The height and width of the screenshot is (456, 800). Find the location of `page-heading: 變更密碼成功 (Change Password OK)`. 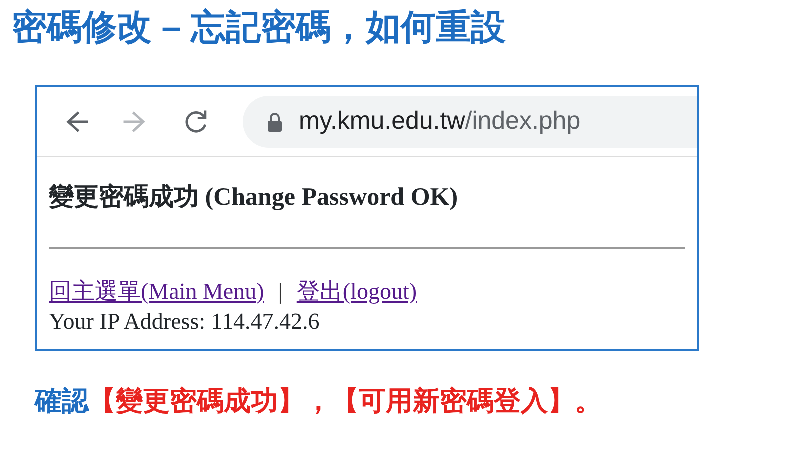

page-heading: 變更密碼成功 (Change Password OK) is located at coordinates (254, 197).